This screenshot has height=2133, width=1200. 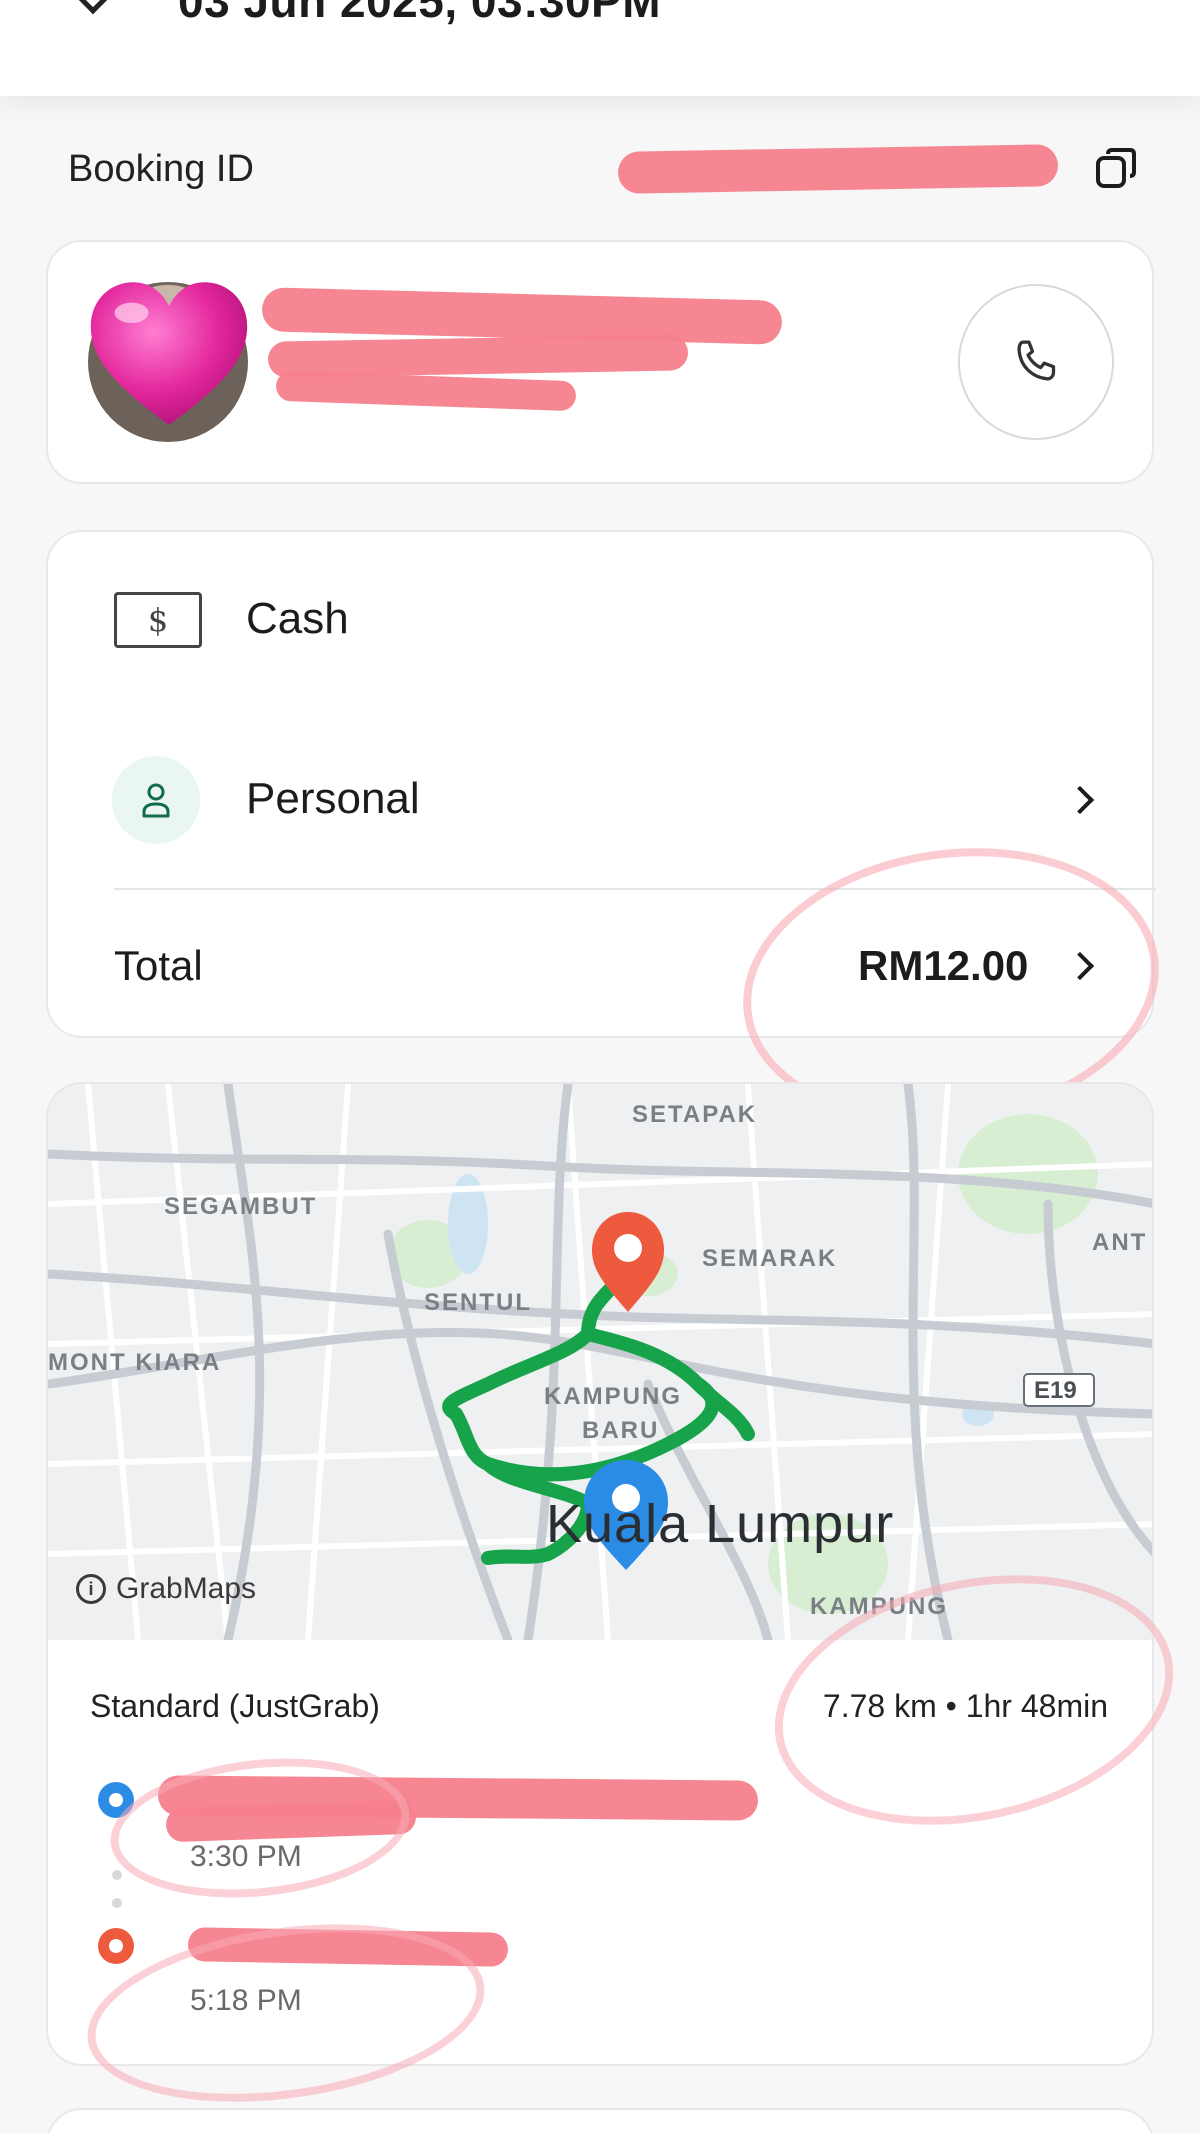 I want to click on cash-icon: $, so click(x=158, y=620).